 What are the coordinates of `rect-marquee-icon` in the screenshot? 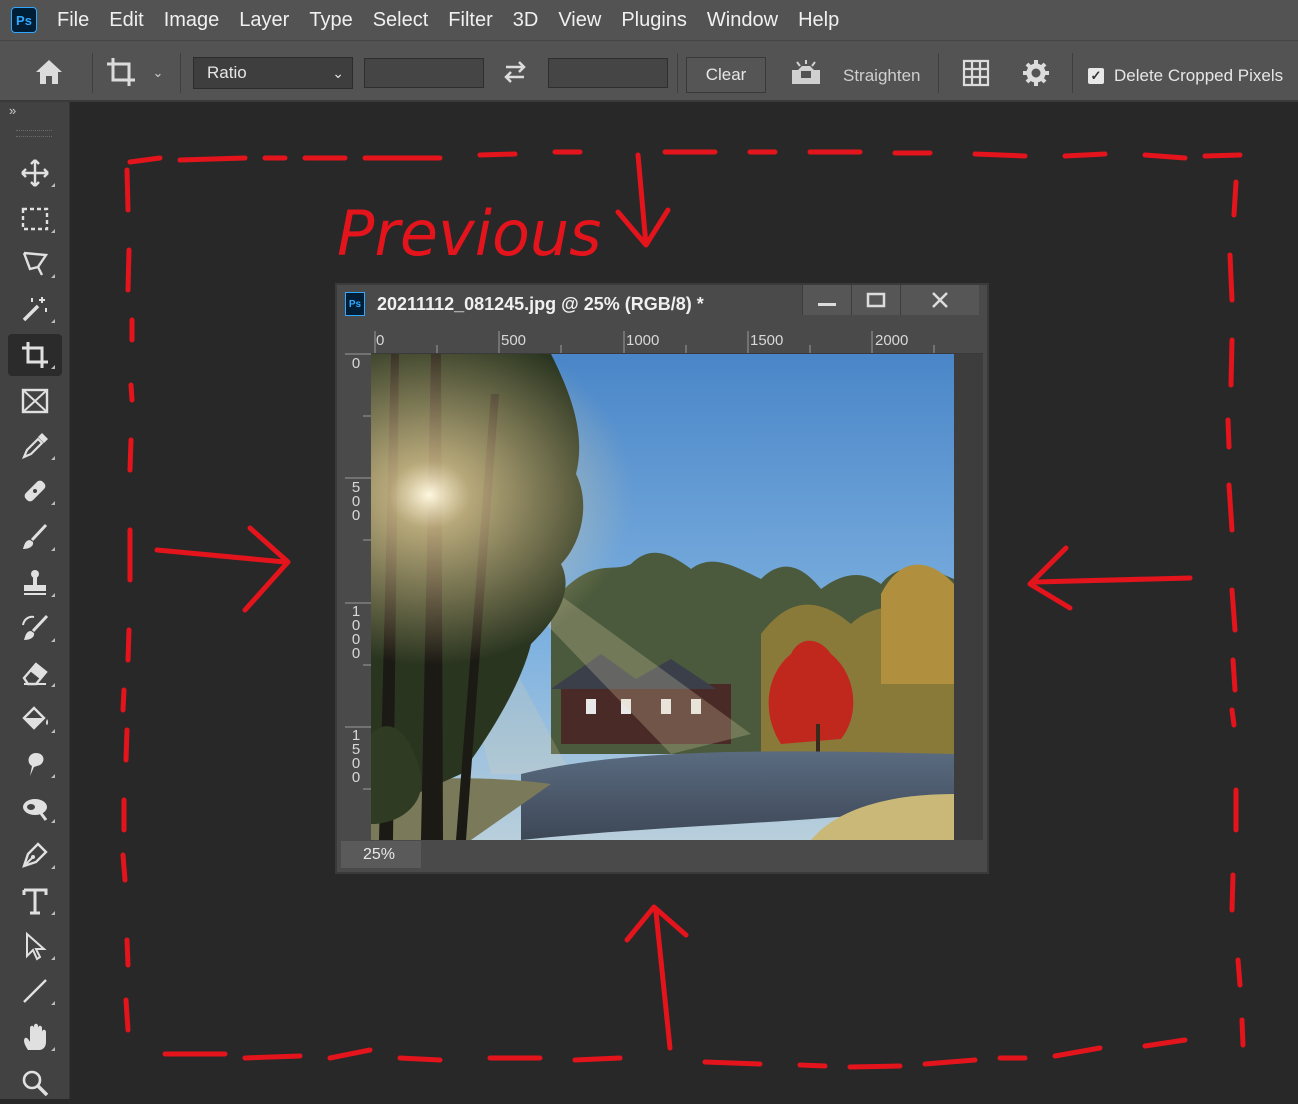 It's located at (35, 219).